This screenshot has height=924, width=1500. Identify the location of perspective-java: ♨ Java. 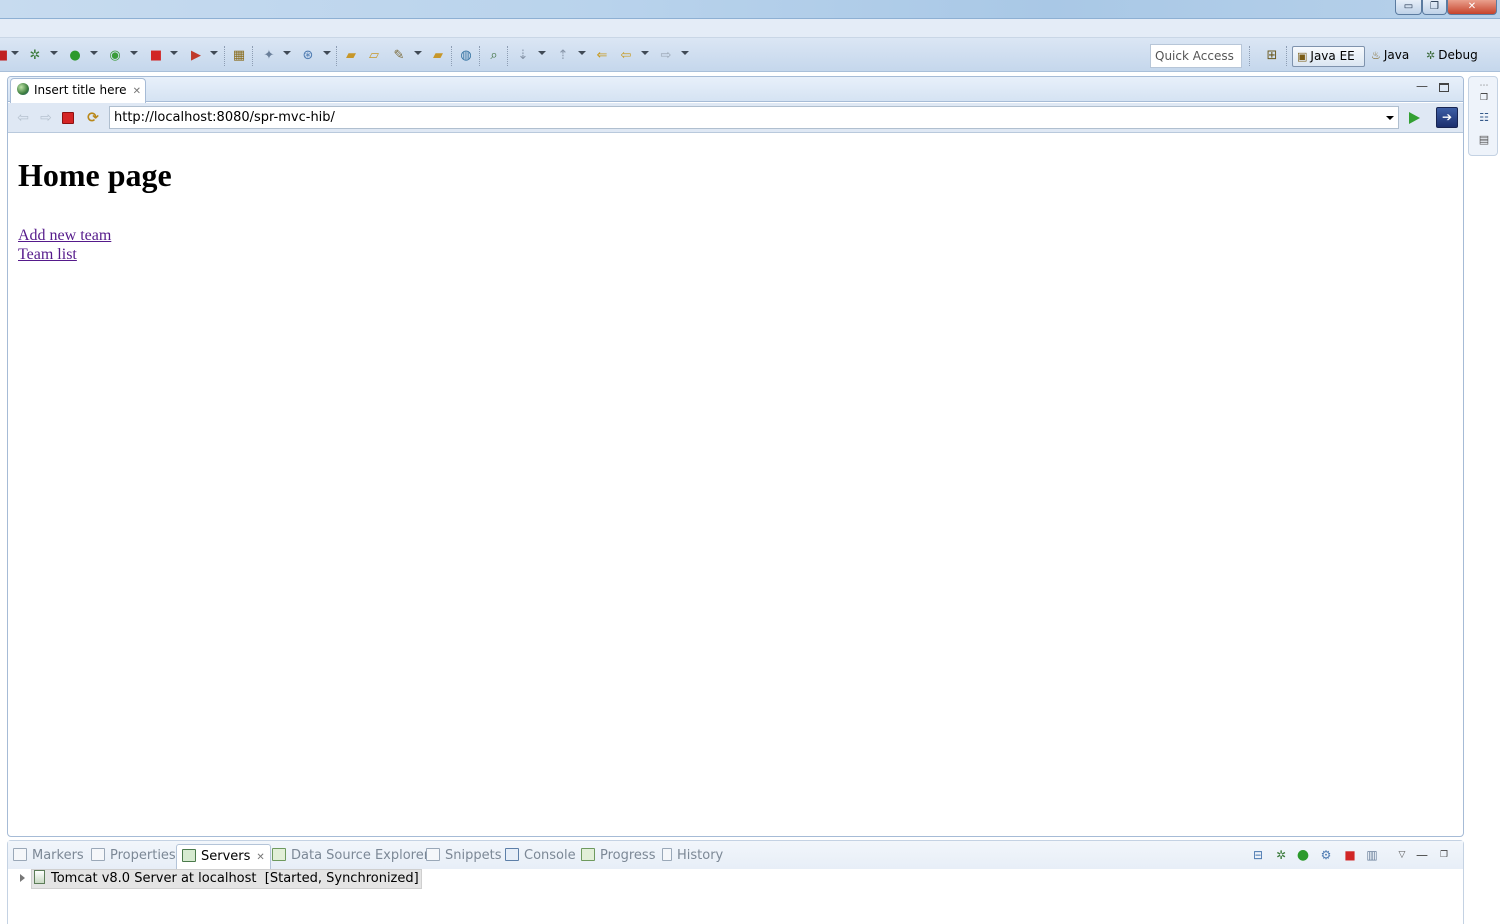
(1393, 56).